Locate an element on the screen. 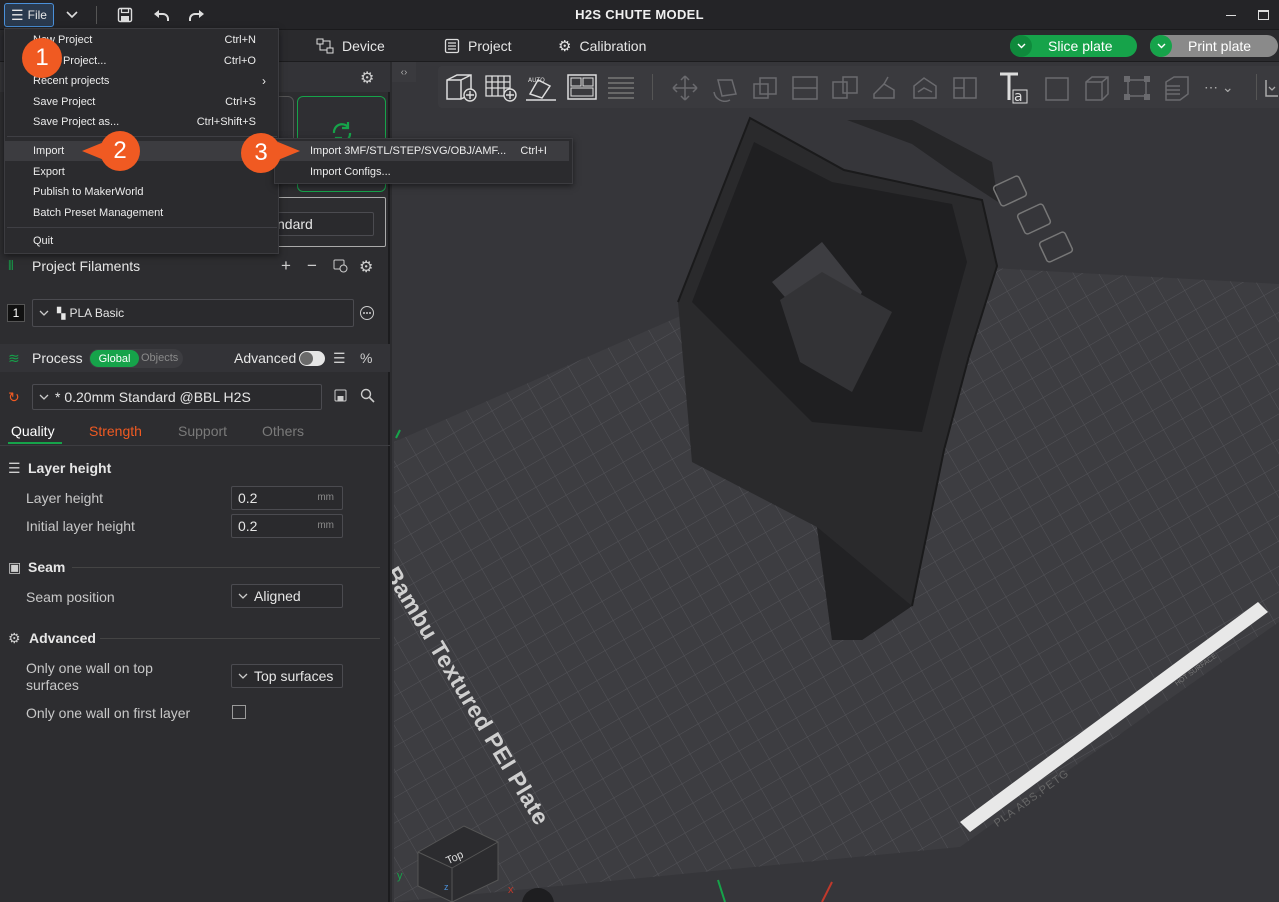  tab-strength: Strength is located at coordinates (115, 431).